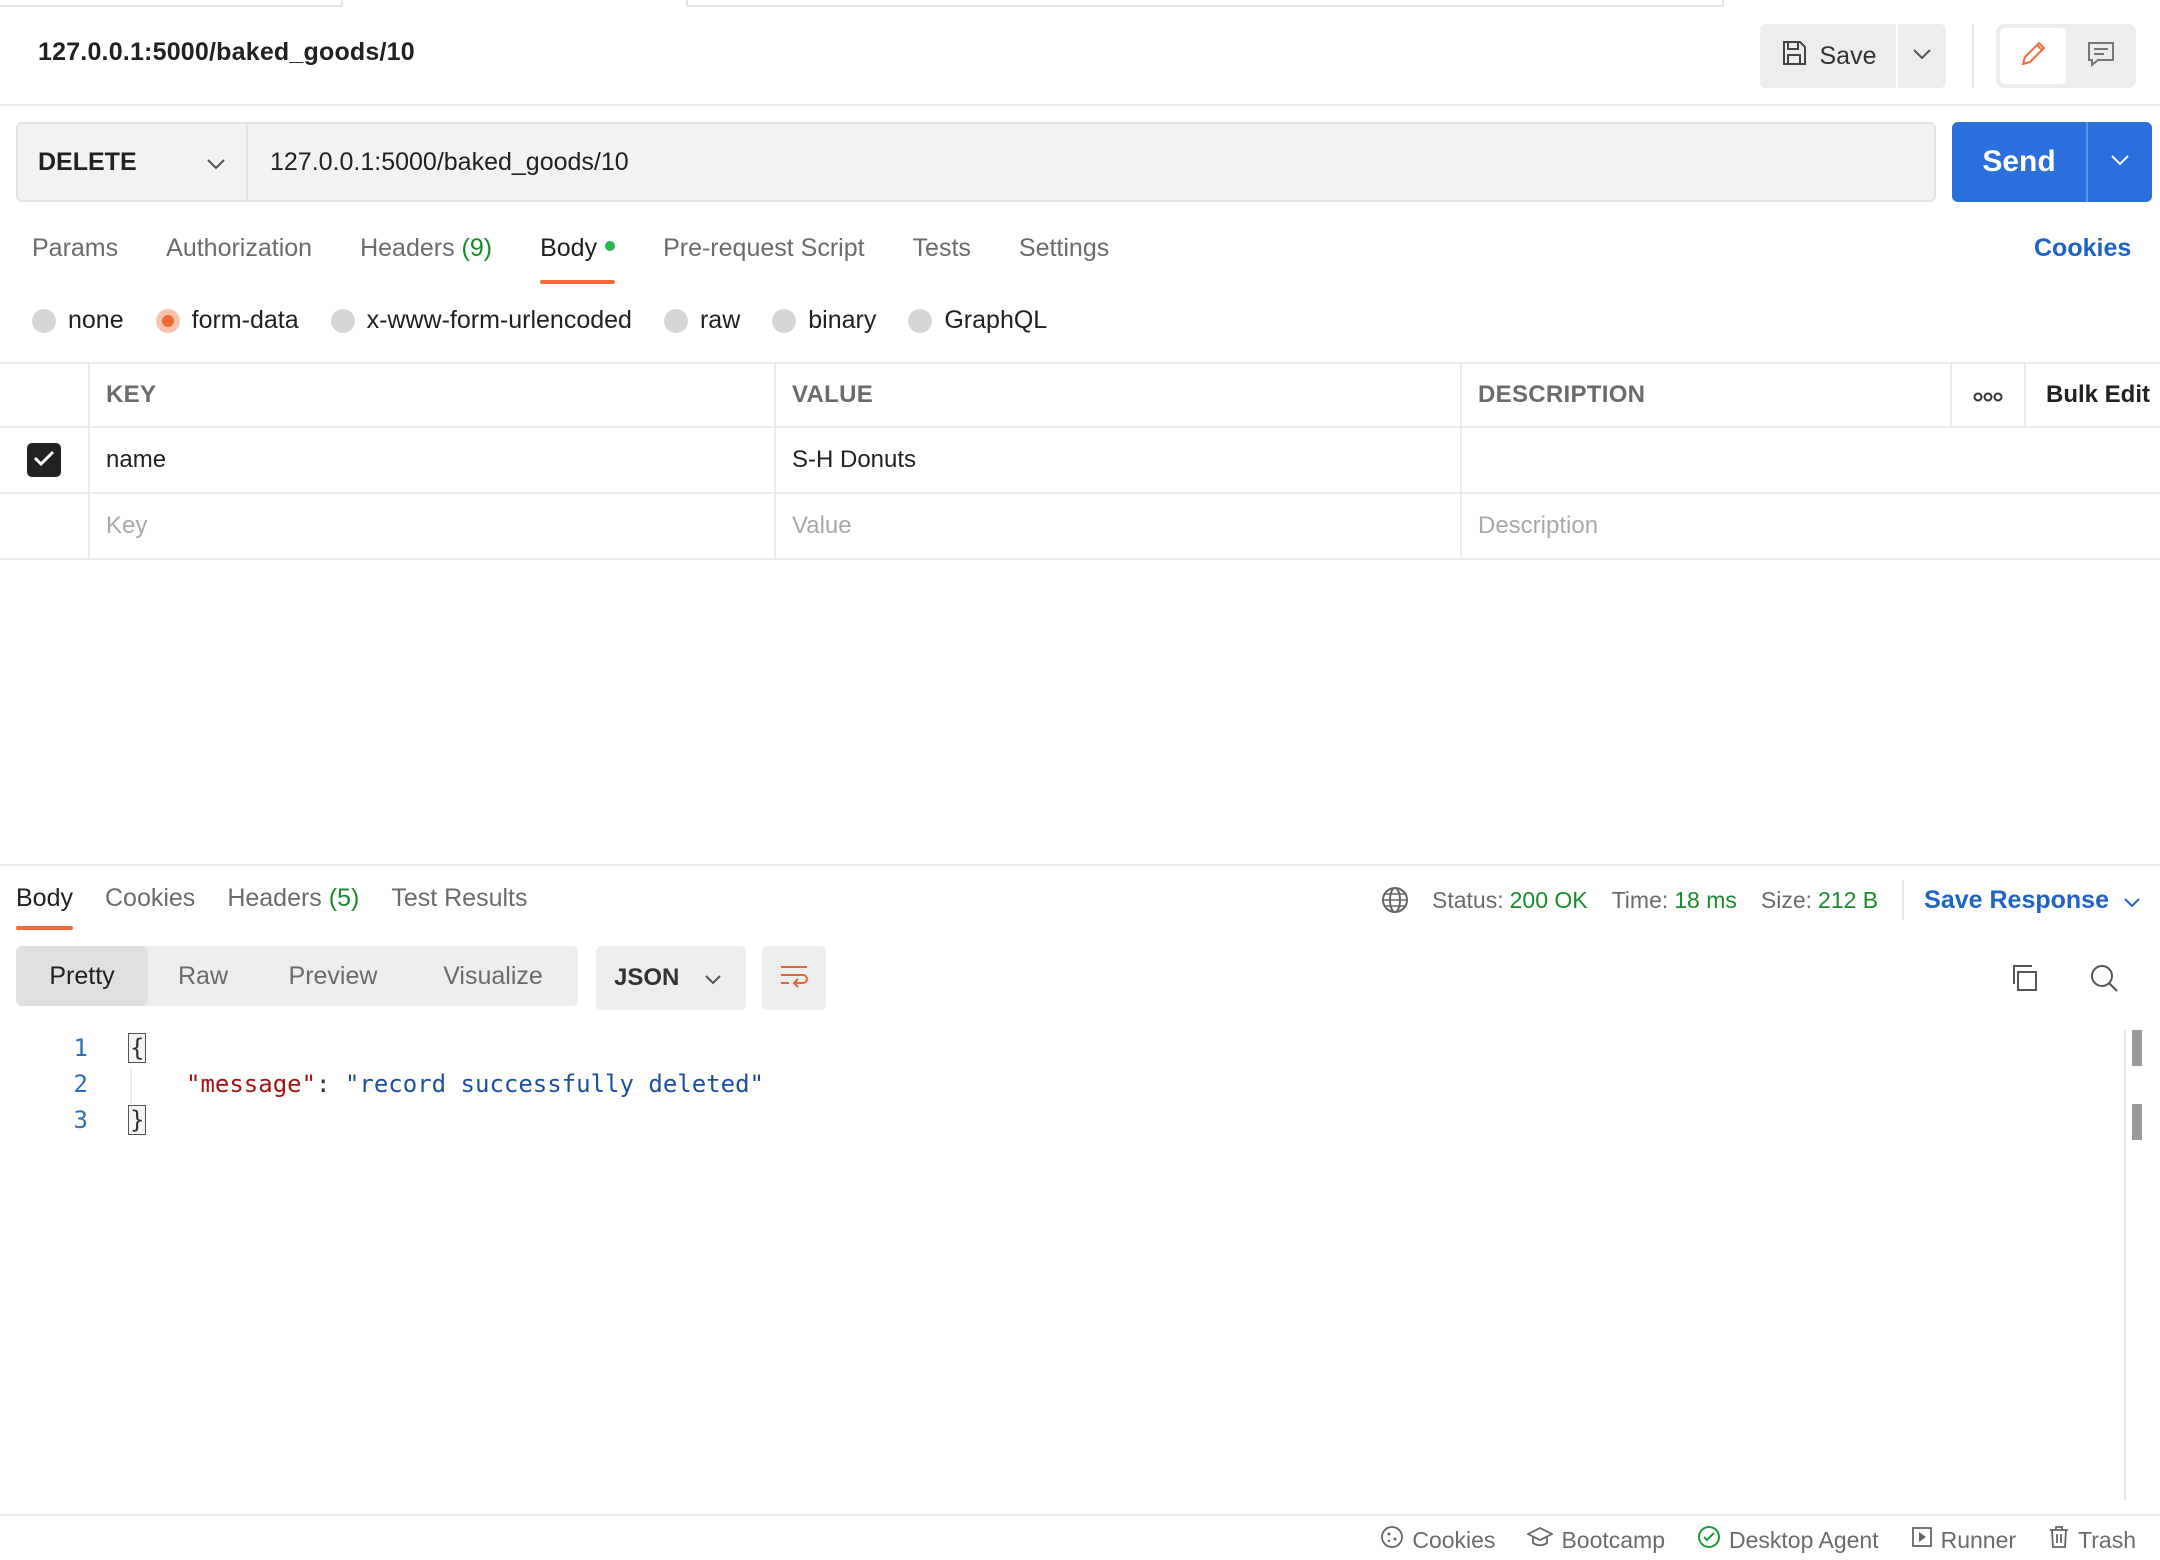 The height and width of the screenshot is (1560, 2160). What do you see at coordinates (1549, 900) in the screenshot?
I see `status-value: 200 OK` at bounding box center [1549, 900].